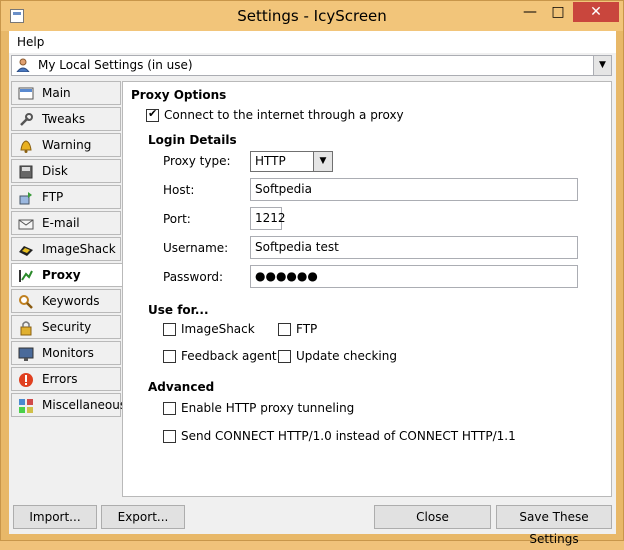 The width and height of the screenshot is (624, 550). I want to click on maximize-button: □, so click(558, 12).